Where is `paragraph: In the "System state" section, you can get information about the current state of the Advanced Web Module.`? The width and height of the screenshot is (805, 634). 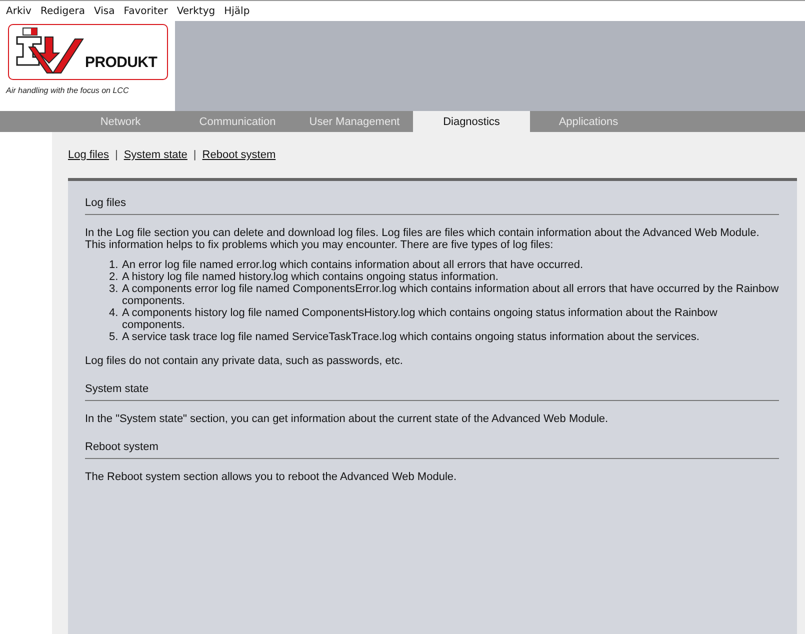
paragraph: In the "System state" section, you can get information about the current state of the Advanced Web Module. is located at coordinates (347, 419).